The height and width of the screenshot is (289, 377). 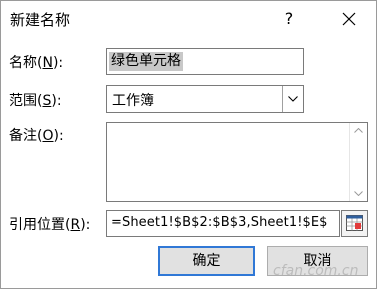 I want to click on dialog-title: 新建名称, so click(x=40, y=20).